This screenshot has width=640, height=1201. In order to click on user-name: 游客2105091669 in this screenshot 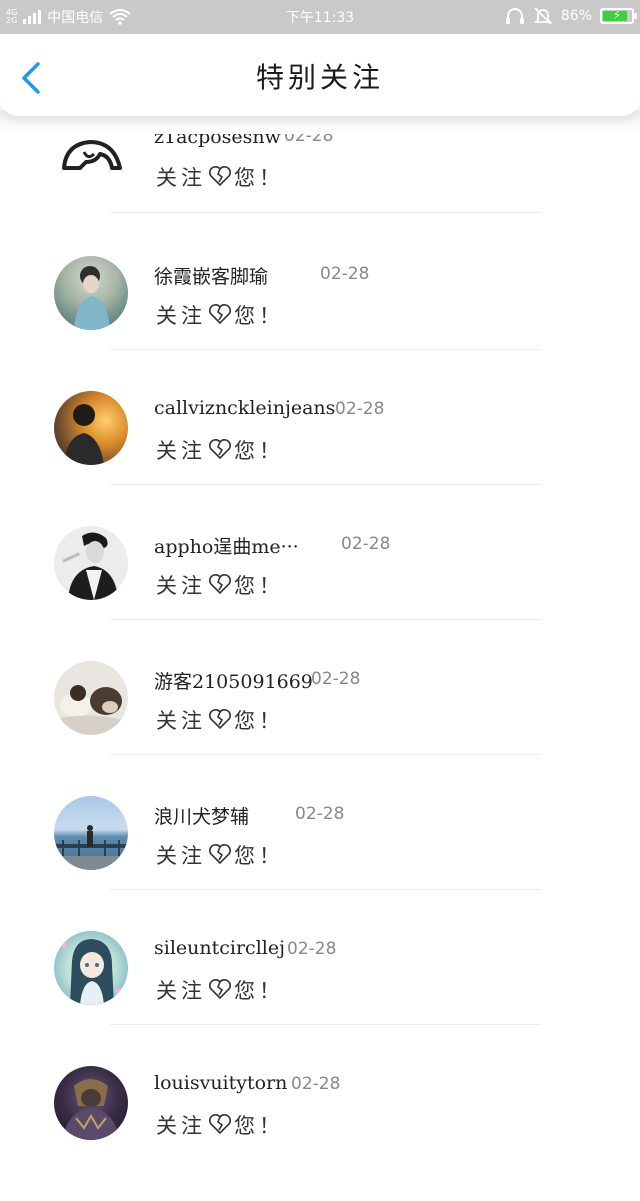, I will do `click(233, 680)`.